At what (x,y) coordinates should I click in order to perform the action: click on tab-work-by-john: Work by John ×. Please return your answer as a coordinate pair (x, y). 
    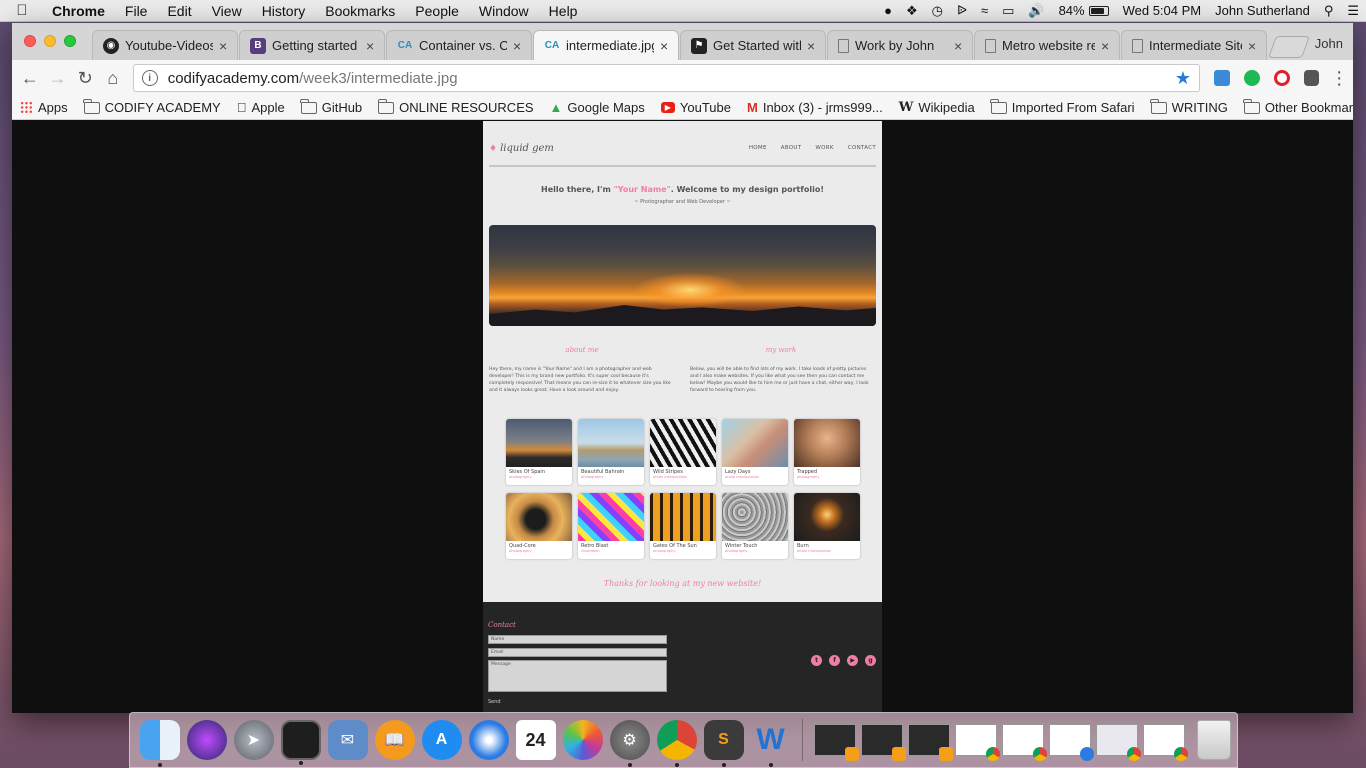
    Looking at the image, I should click on (900, 45).